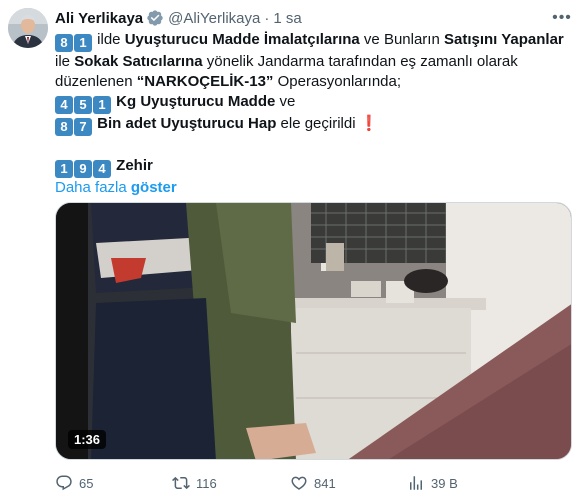 The height and width of the screenshot is (499, 586). Describe the element at coordinates (185, 123) in the screenshot. I see `bold-text: Bin adet Uyuşturucu Hap` at that location.